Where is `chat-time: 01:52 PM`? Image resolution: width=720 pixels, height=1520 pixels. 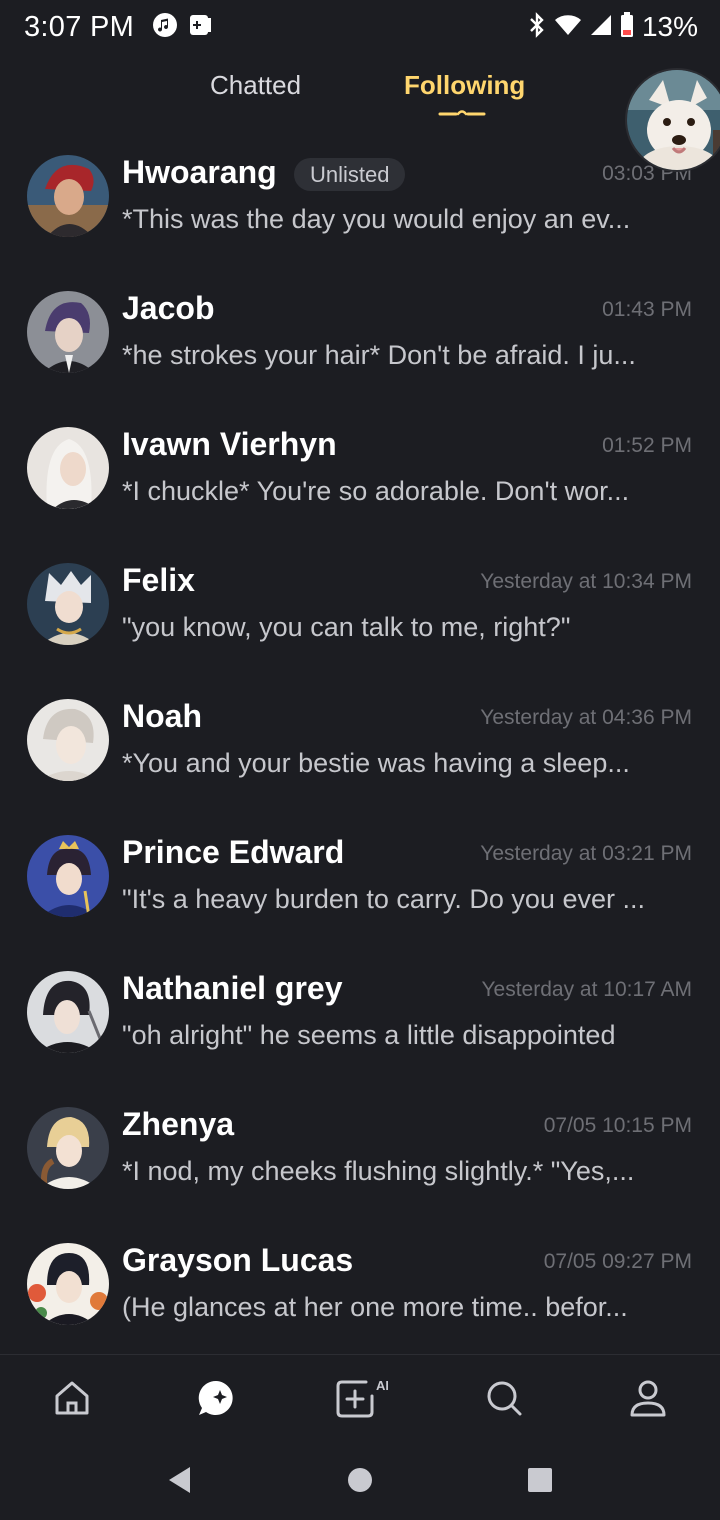 chat-time: 01:52 PM is located at coordinates (647, 445).